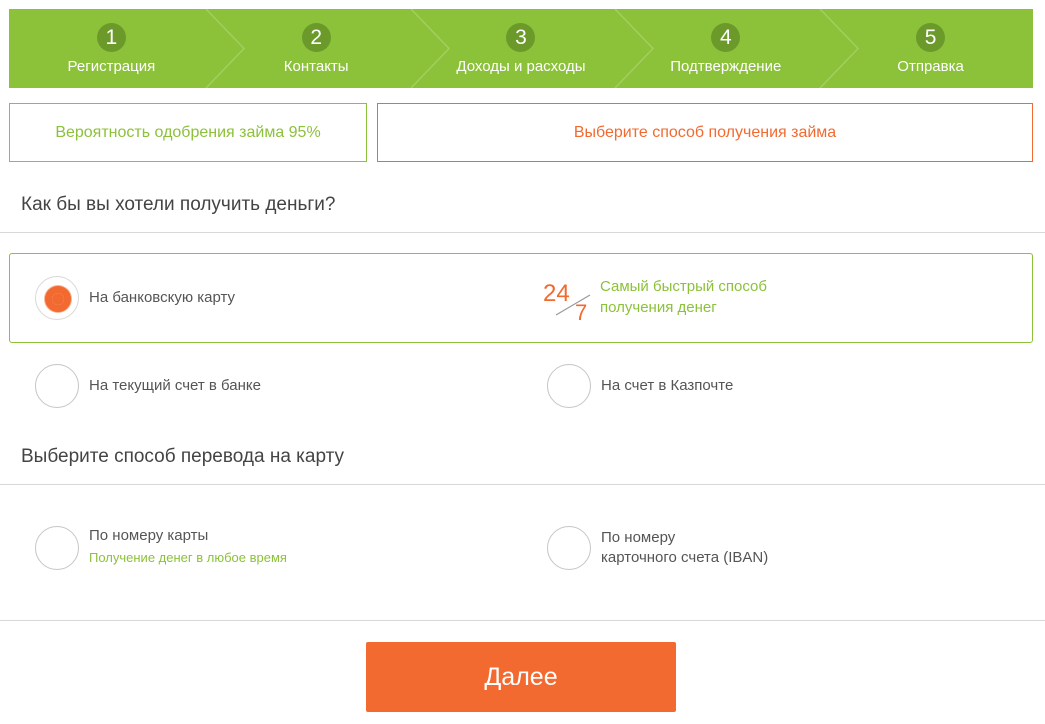 Image resolution: width=1045 pixels, height=724 pixels. Describe the element at coordinates (175, 385) in the screenshot. I see `option-label-bank-account: На текущий счет в банке` at that location.